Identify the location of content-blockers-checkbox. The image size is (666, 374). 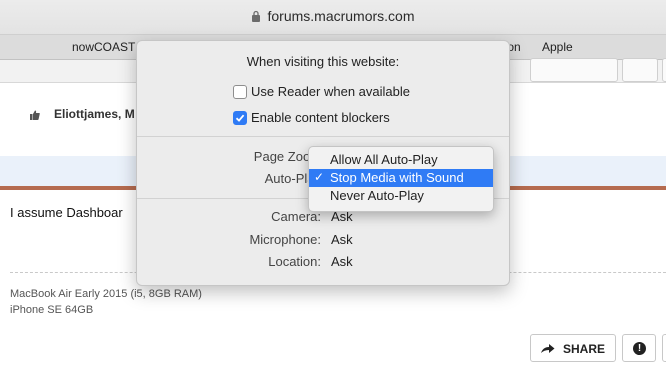
(240, 118).